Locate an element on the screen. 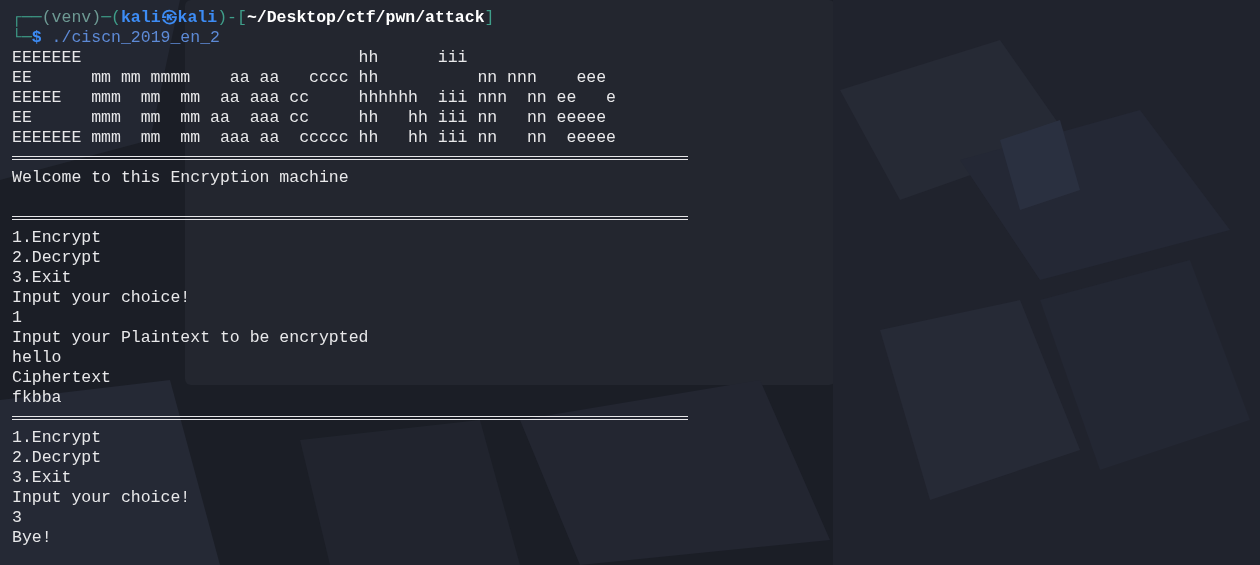 This screenshot has height=565, width=1260. command-line: └─$ ./ciscn_2019_en_2 is located at coordinates (116, 38).